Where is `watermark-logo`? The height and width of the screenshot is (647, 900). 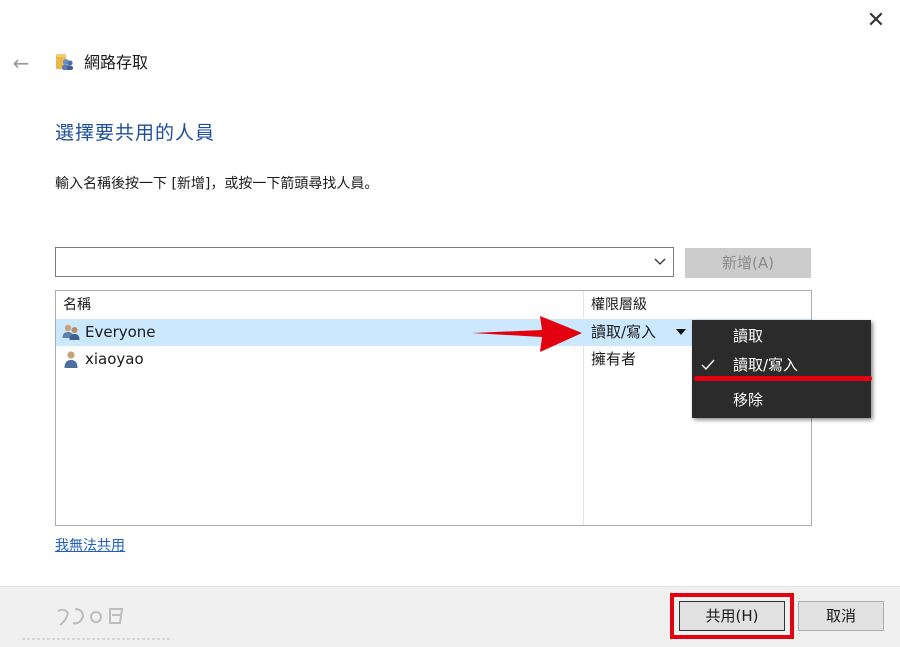
watermark-logo is located at coordinates (96, 624).